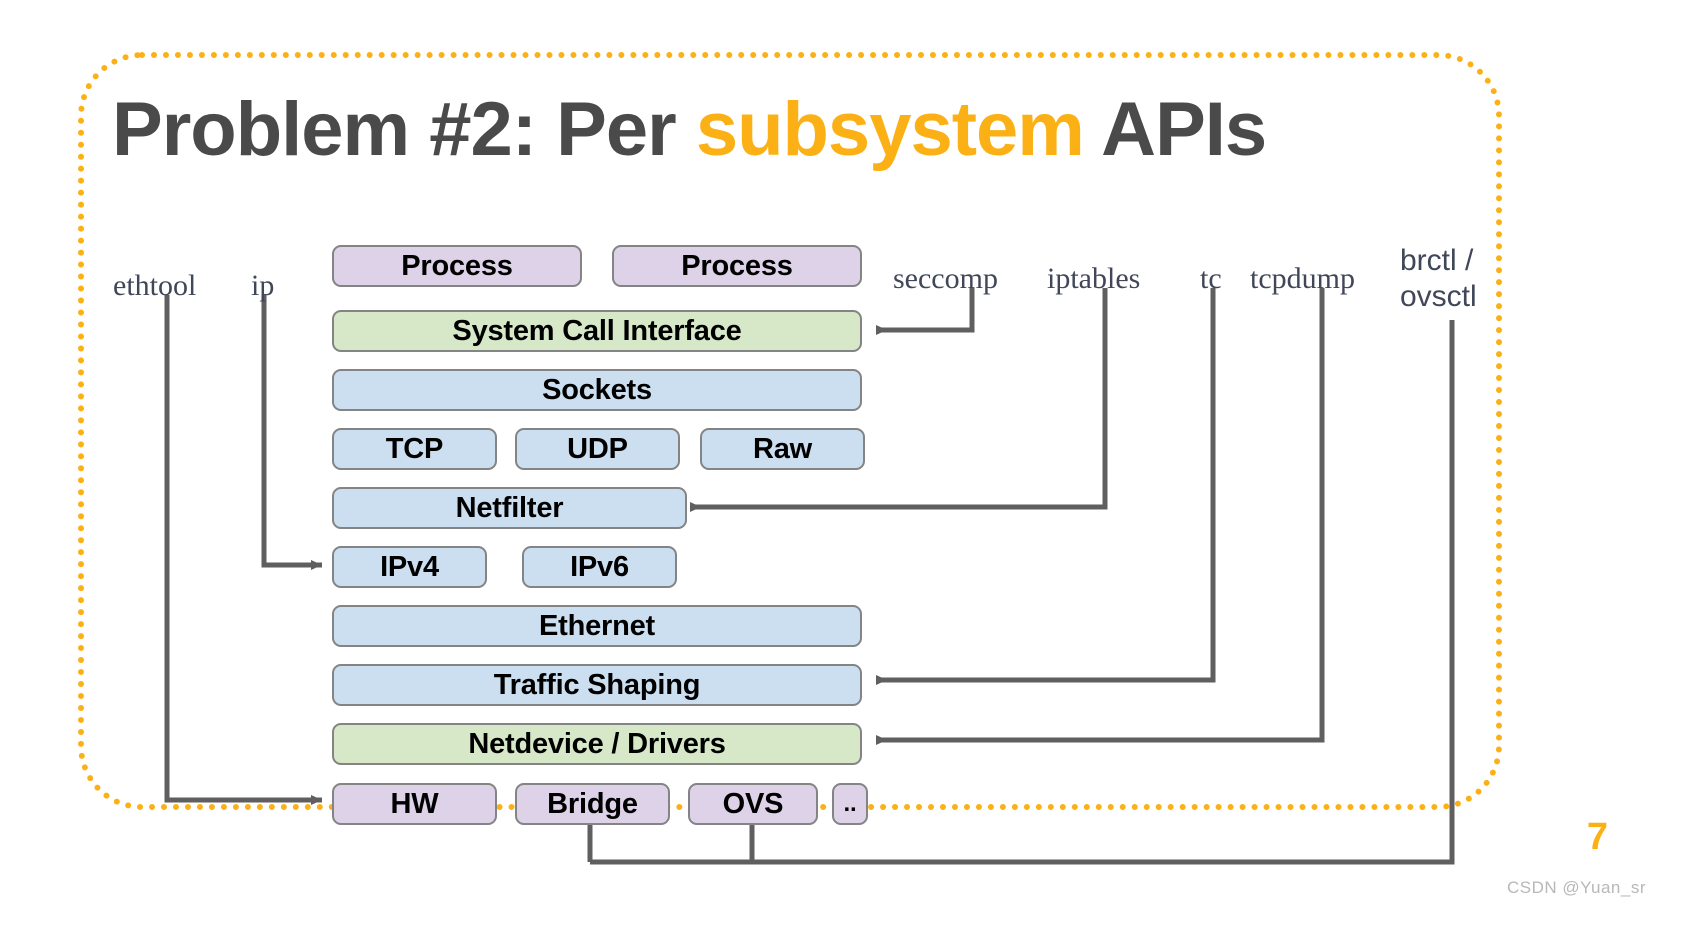  Describe the element at coordinates (850, 804) in the screenshot. I see `stack-box-ellipsis: ..` at that location.